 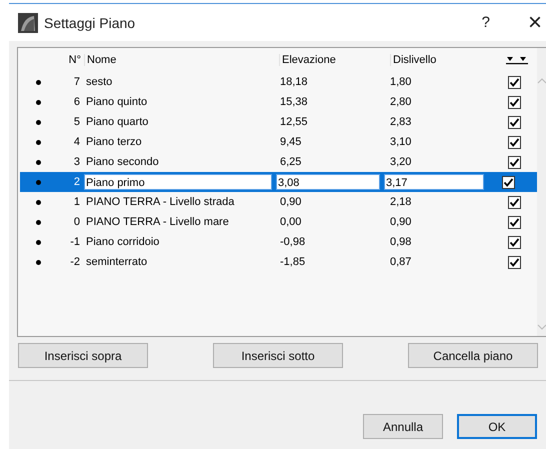 I want to click on height-value: 0,90, so click(x=401, y=222).